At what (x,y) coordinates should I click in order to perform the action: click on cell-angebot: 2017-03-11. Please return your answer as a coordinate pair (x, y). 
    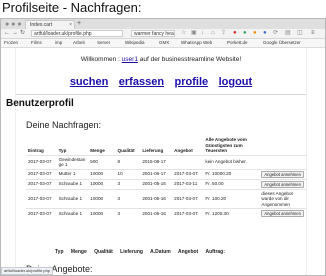
    Looking at the image, I should click on (188, 183).